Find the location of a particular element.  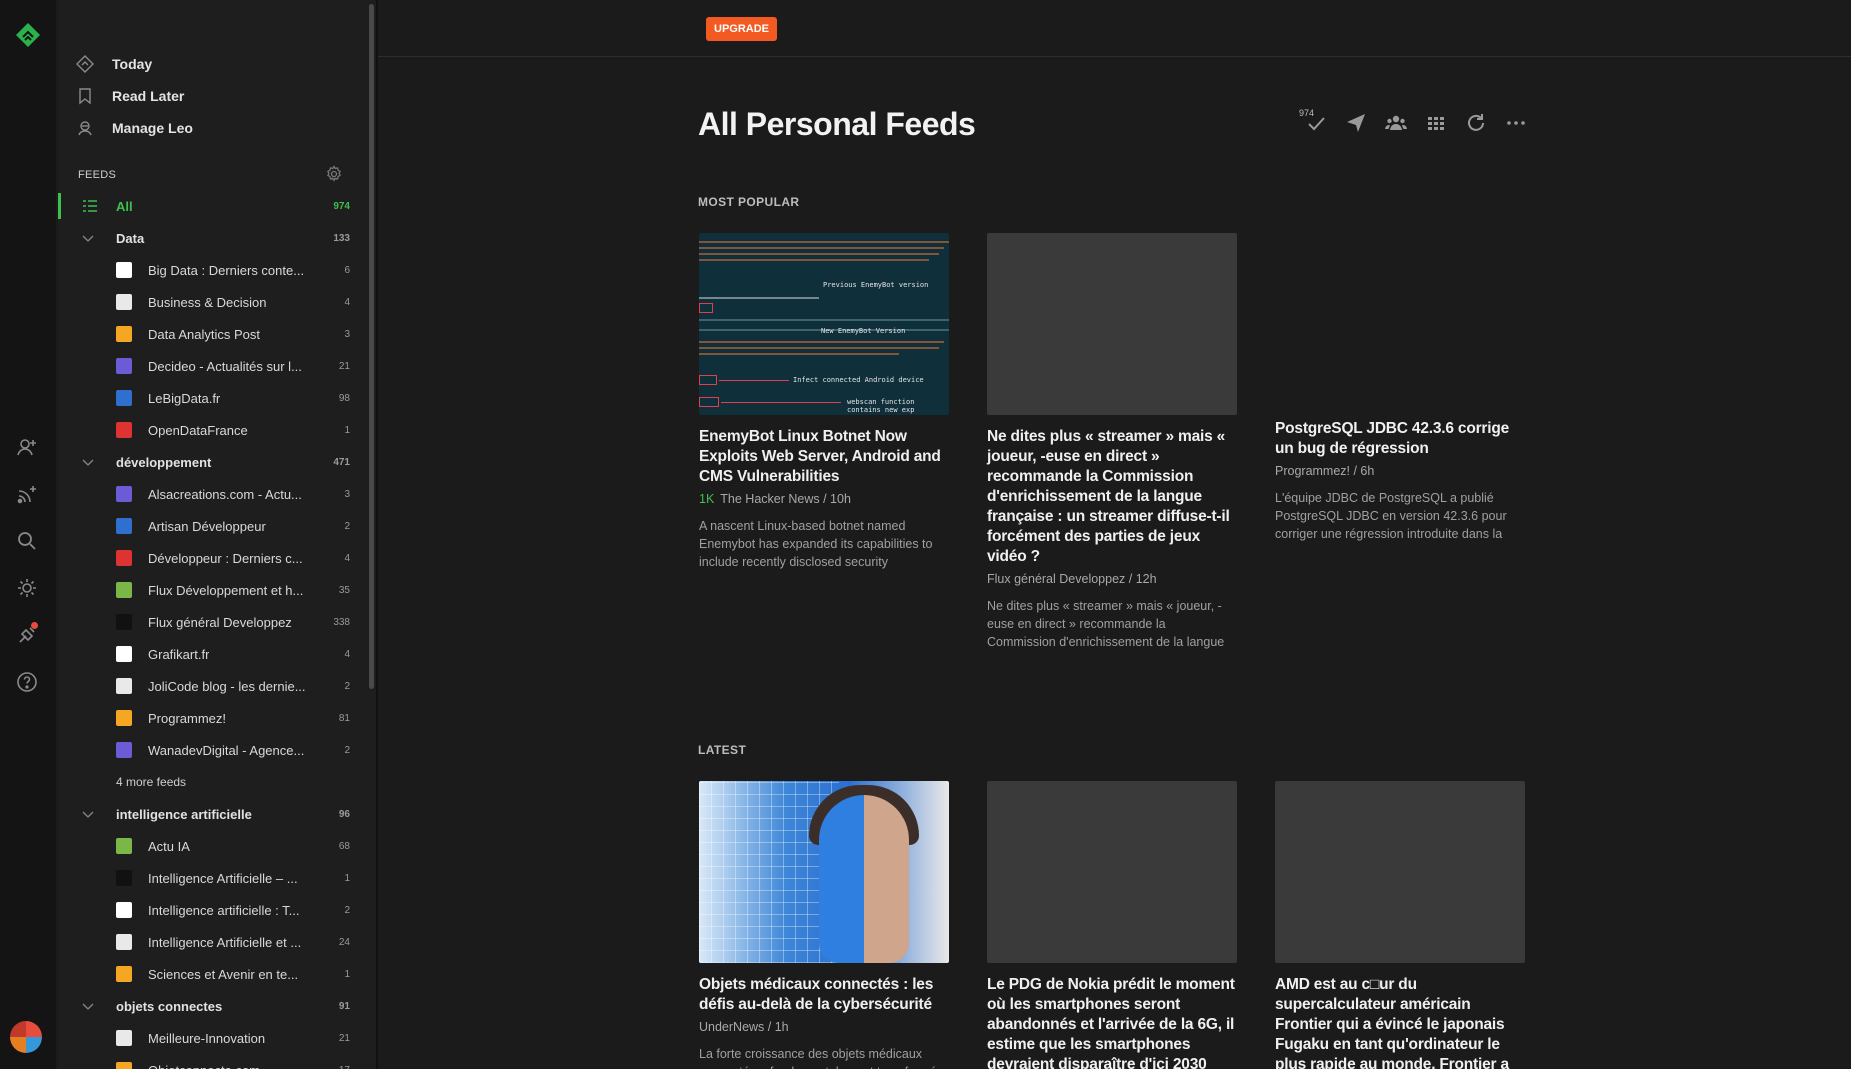

user-avatar is located at coordinates (26, 1037).